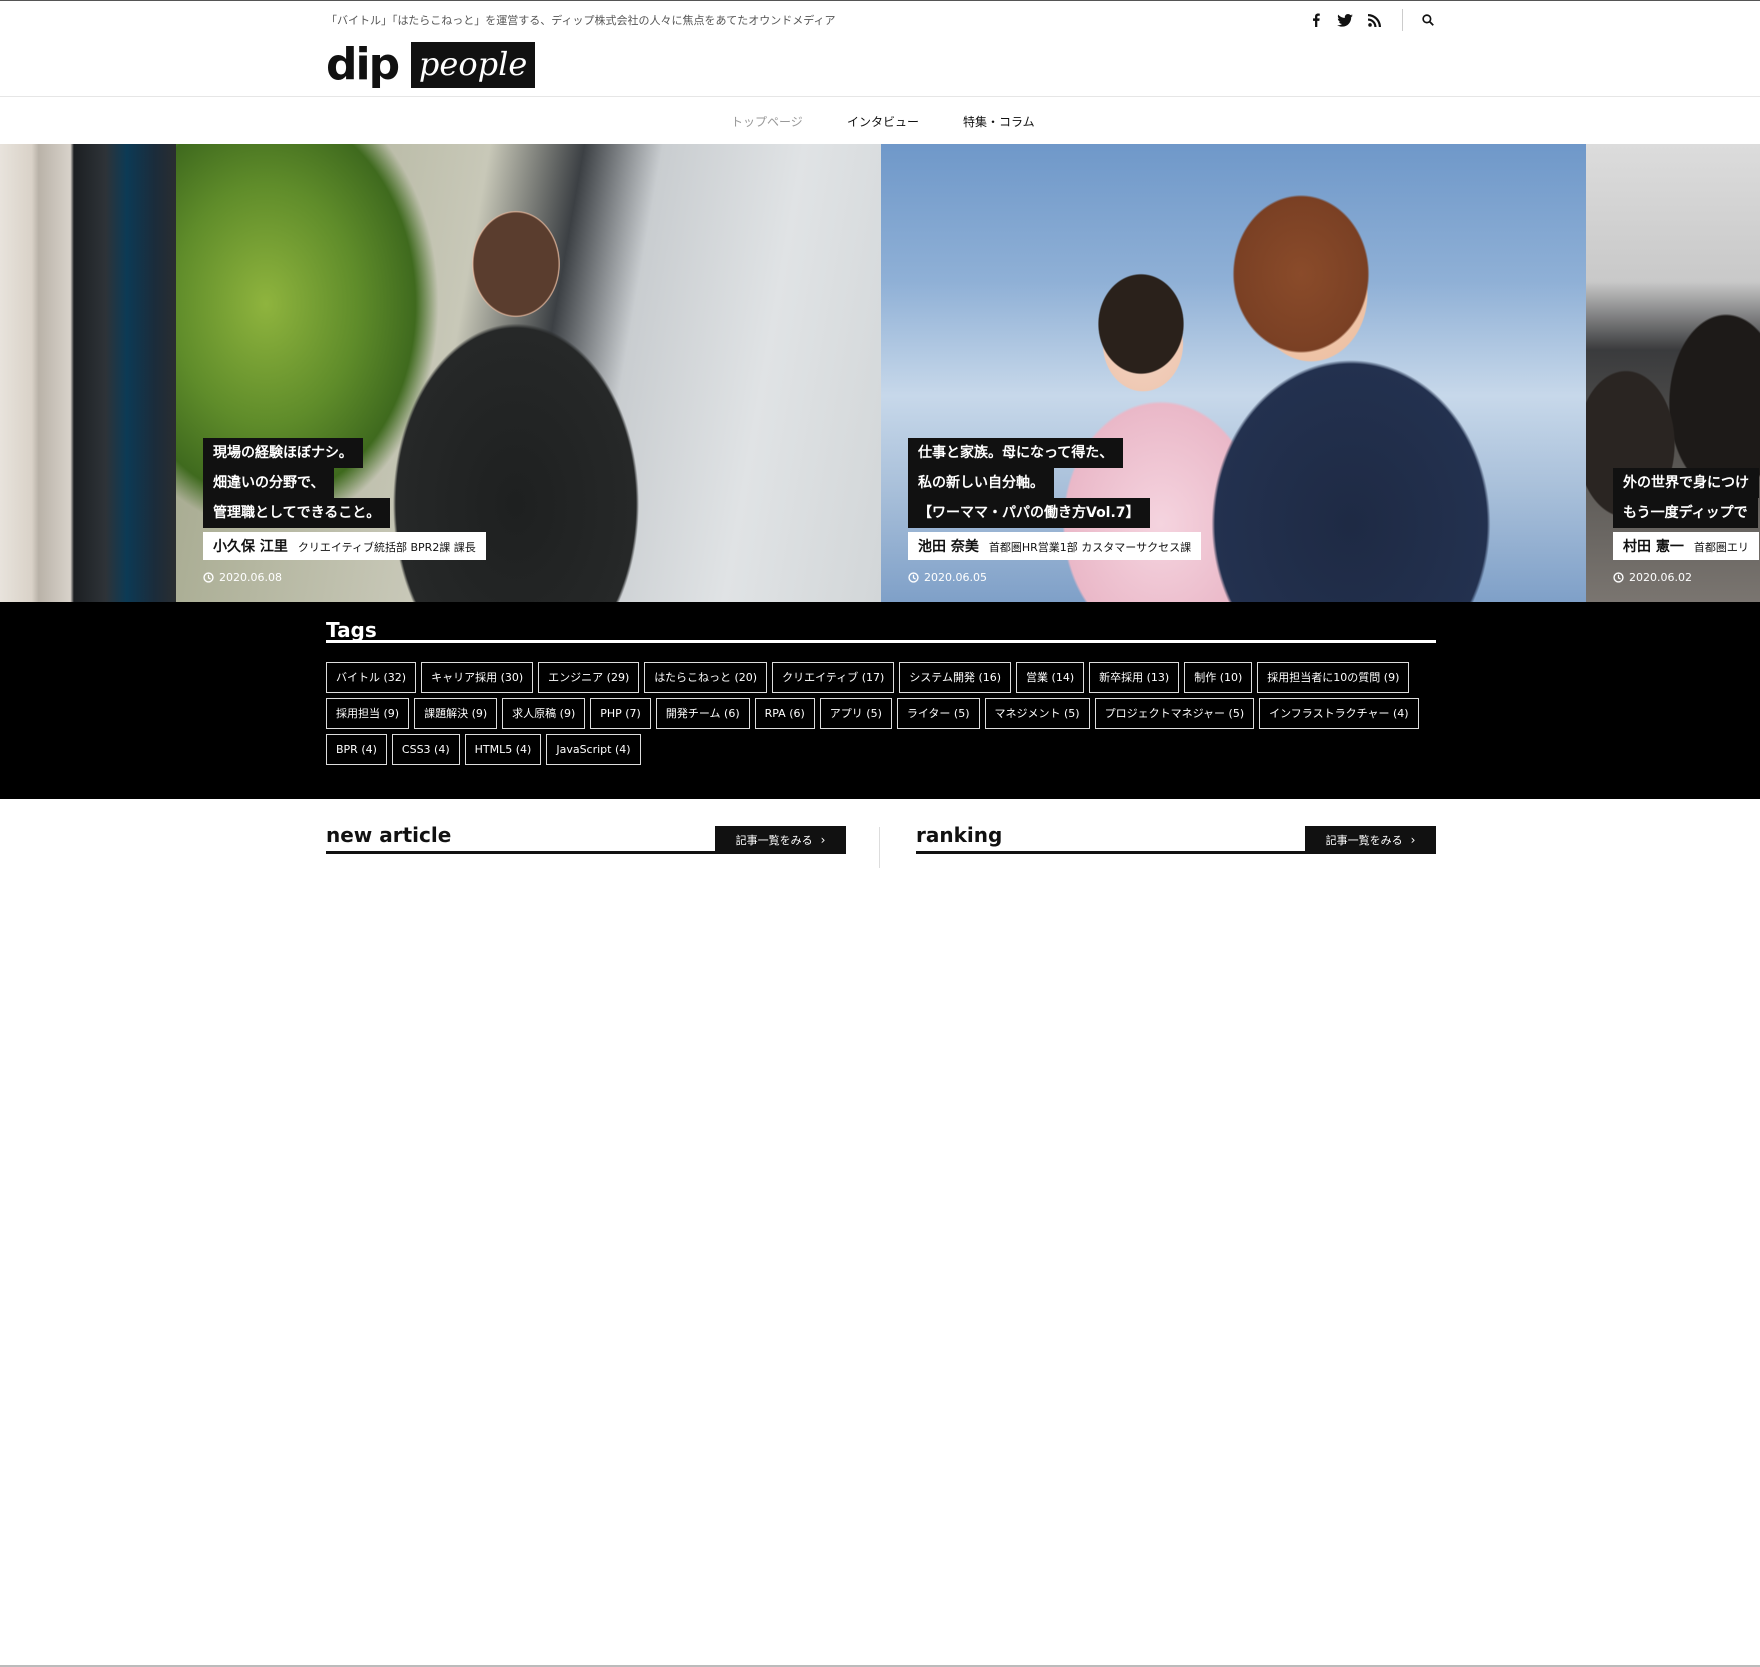  I want to click on nav-top-page: トップページ, so click(767, 121).